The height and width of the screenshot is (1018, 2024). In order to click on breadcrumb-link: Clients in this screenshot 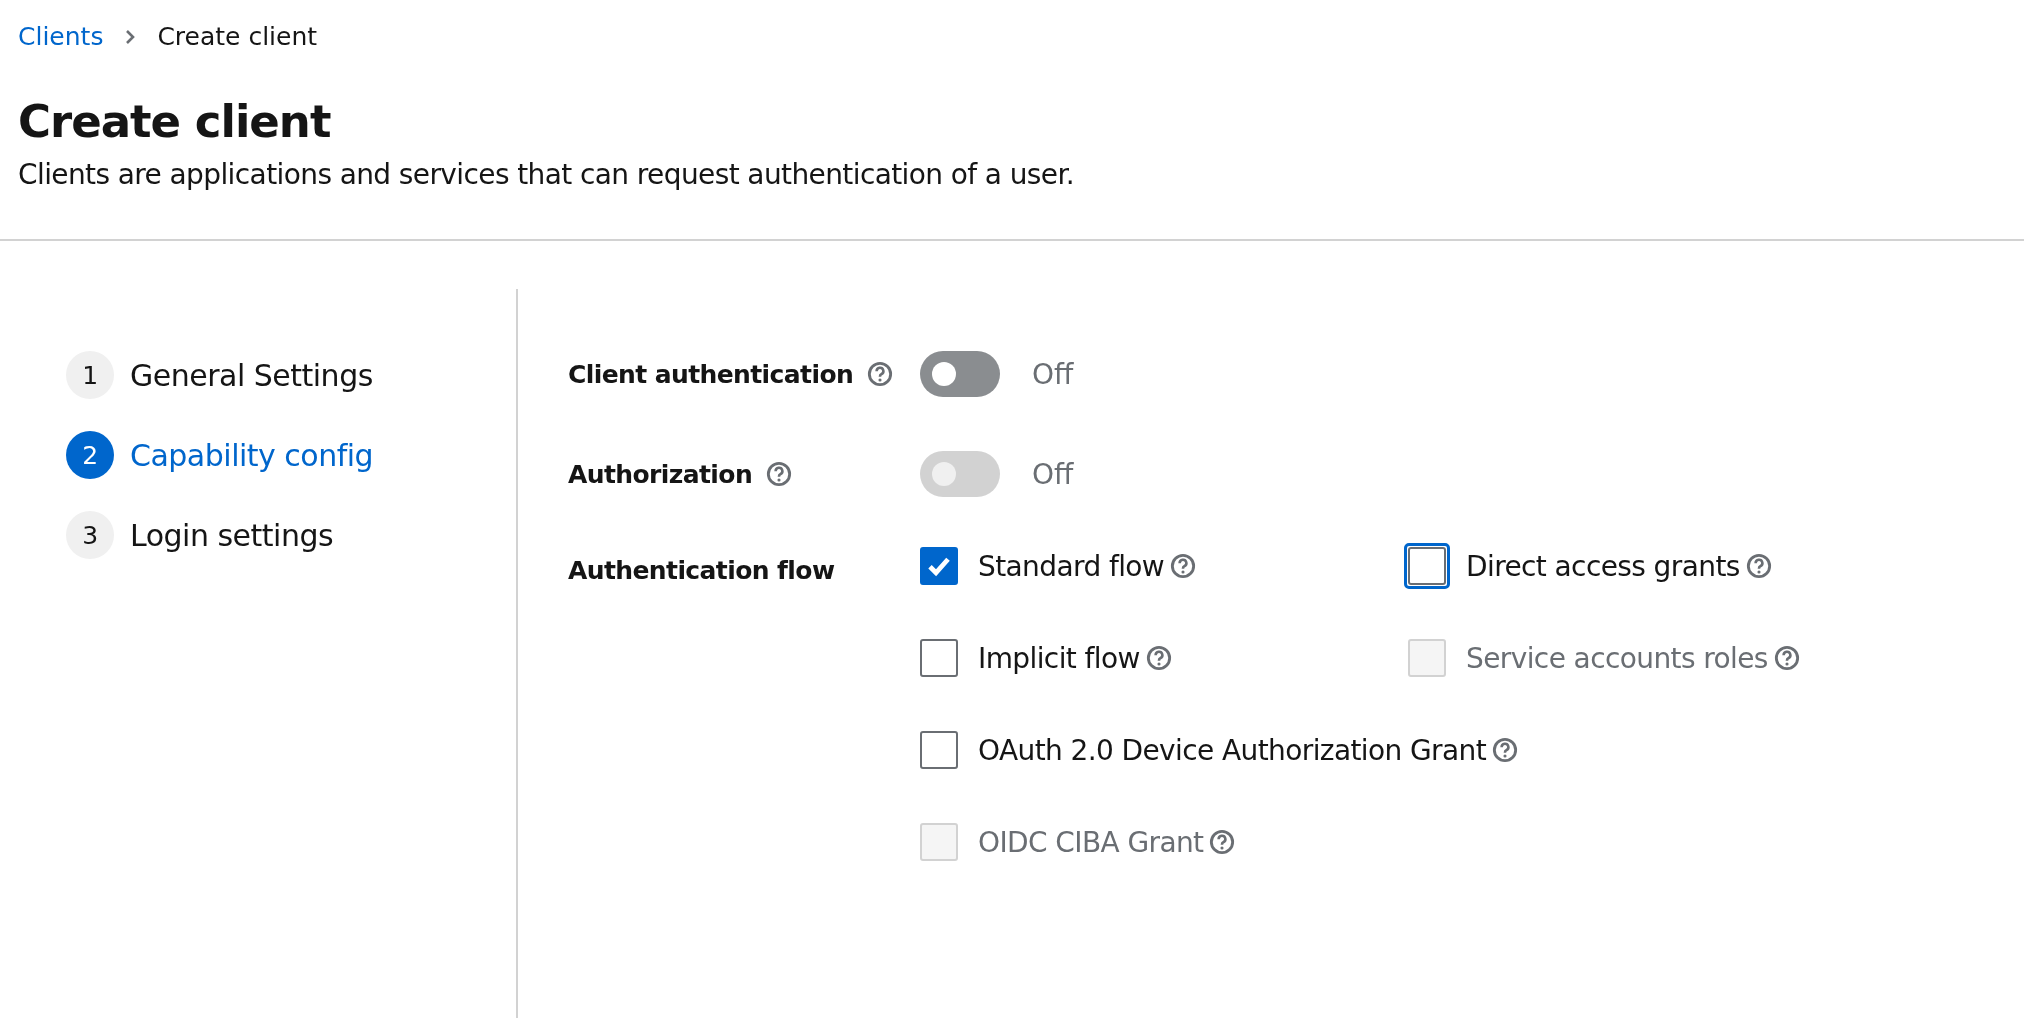, I will do `click(61, 36)`.